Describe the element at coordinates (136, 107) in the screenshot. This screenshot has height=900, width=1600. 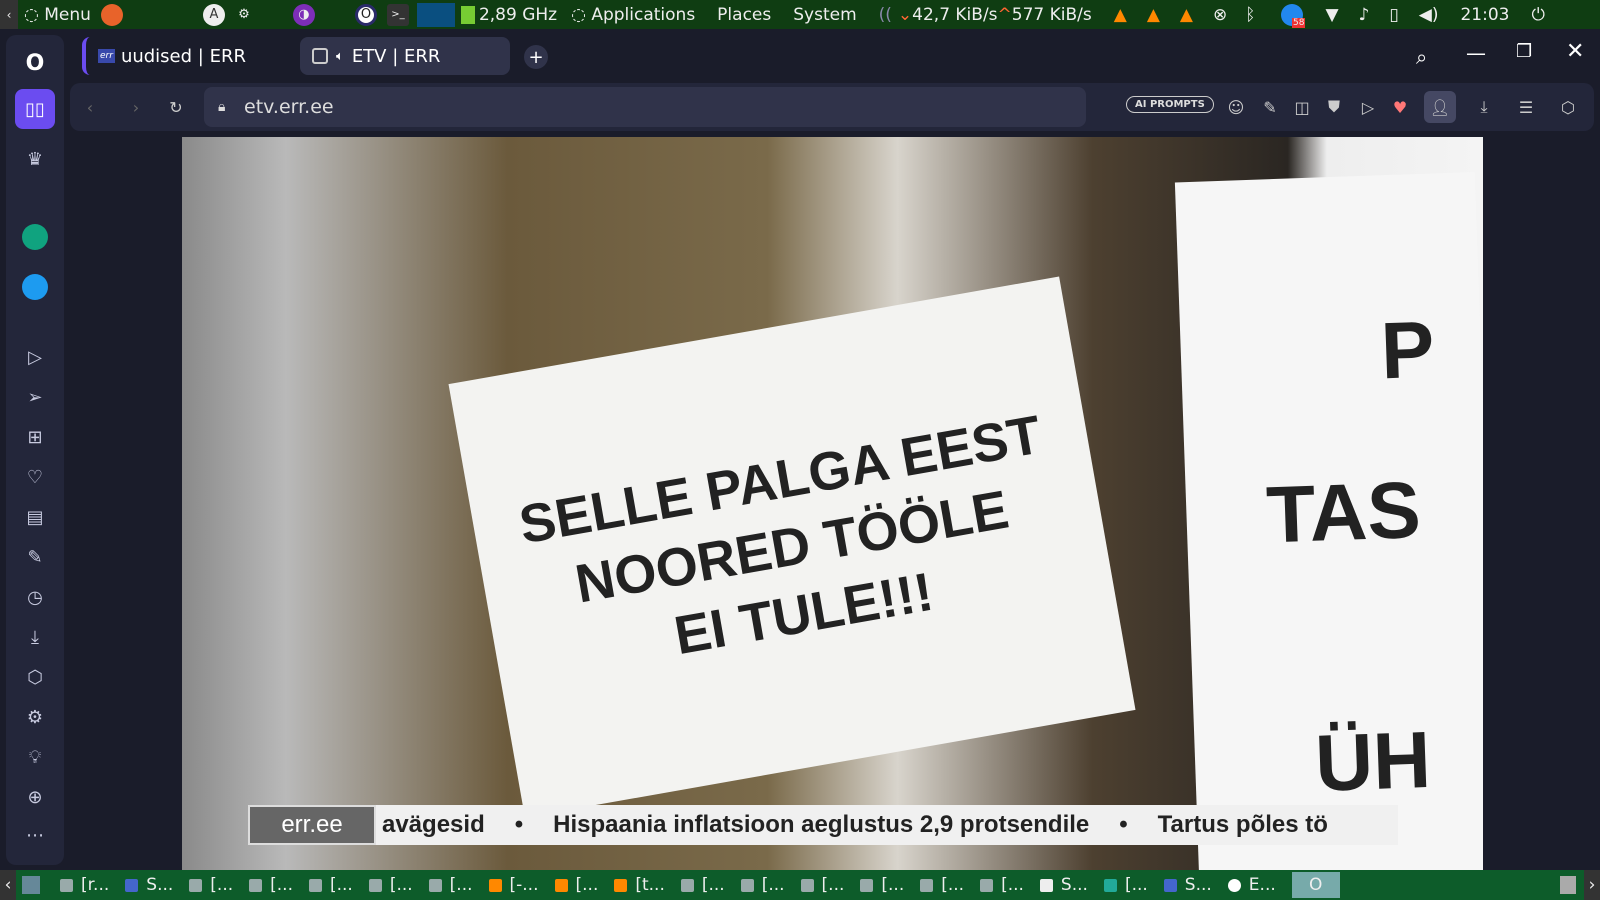
I see `forward-button: ›` at that location.